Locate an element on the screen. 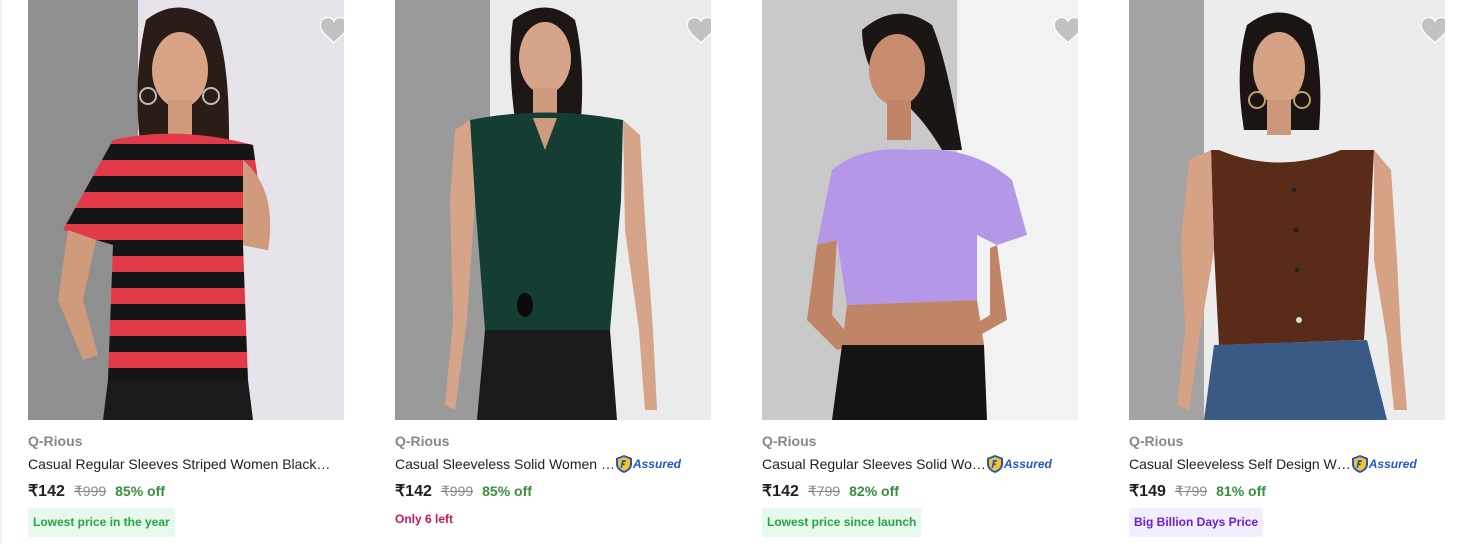 Image resolution: width=1464 pixels, height=544 pixels. discount-label: 81% off is located at coordinates (1241, 491).